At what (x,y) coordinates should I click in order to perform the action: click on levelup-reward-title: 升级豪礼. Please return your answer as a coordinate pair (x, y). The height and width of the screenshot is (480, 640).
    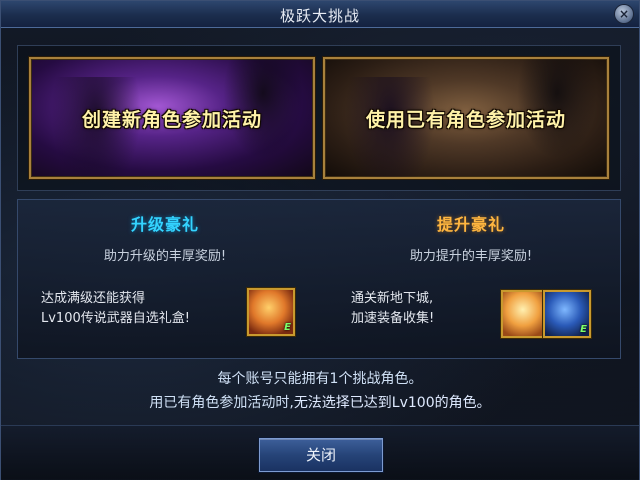
    Looking at the image, I should click on (164, 224).